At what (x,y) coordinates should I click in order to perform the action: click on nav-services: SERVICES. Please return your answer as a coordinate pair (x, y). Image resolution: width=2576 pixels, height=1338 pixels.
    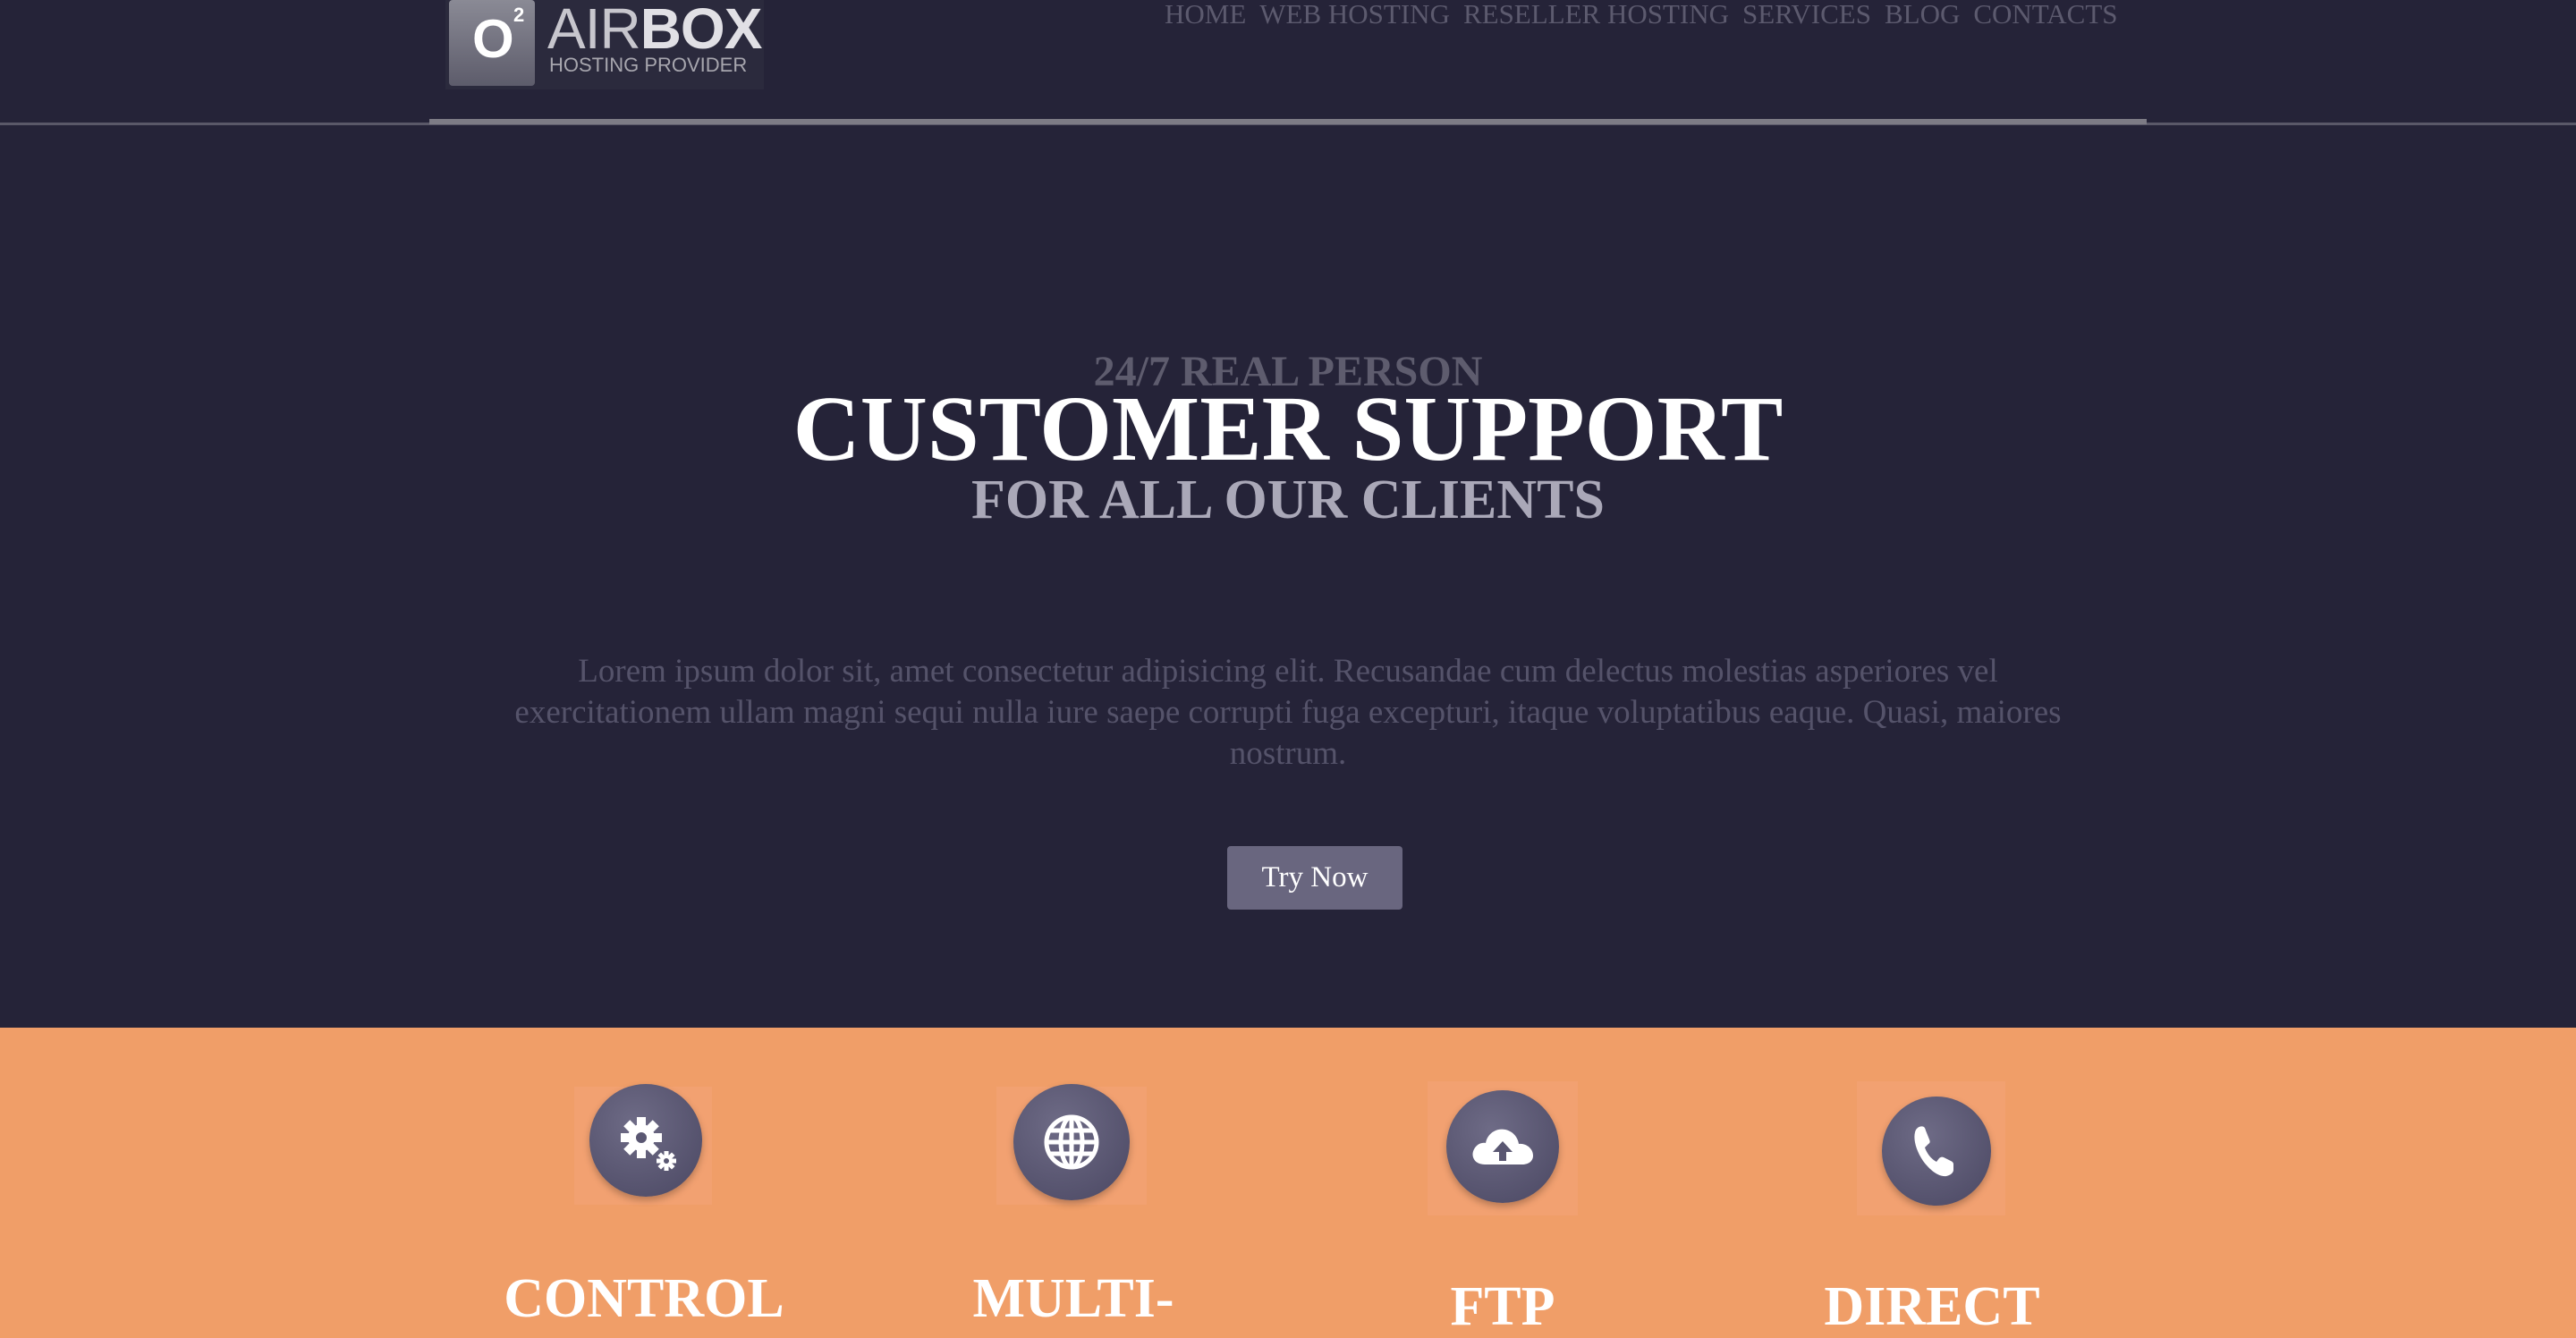
    Looking at the image, I should click on (1806, 18).